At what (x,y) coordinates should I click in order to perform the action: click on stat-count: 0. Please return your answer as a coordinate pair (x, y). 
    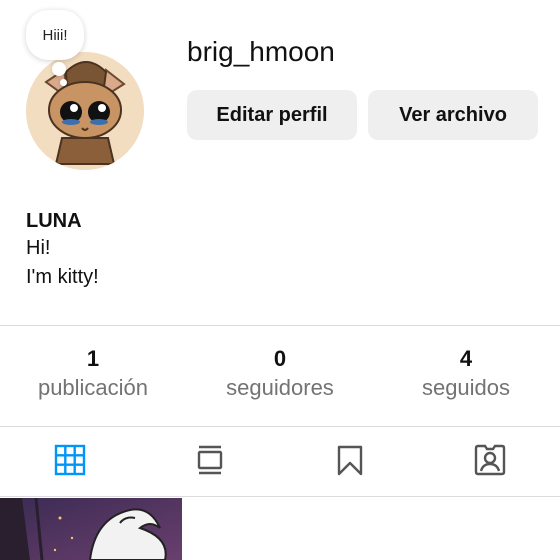
    Looking at the image, I should click on (280, 358).